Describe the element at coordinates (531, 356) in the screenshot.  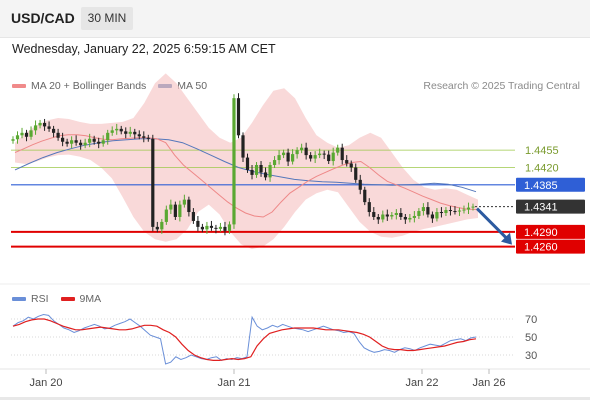
I see `rsi-tick-label: 30` at that location.